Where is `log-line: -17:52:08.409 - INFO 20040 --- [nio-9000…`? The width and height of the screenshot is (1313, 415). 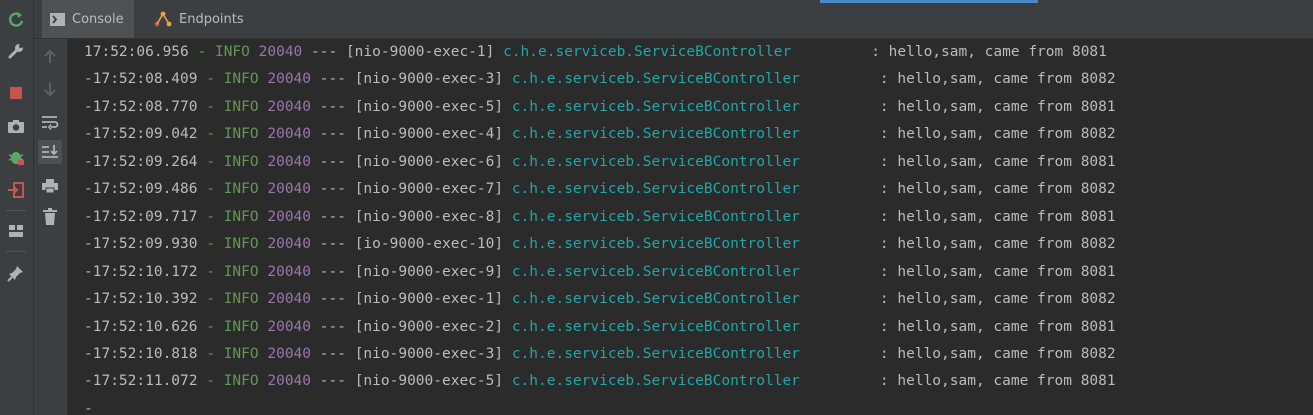
log-line: -17:52:08.409 - INFO 20040 --- [nio-9000… is located at coordinates (600, 79).